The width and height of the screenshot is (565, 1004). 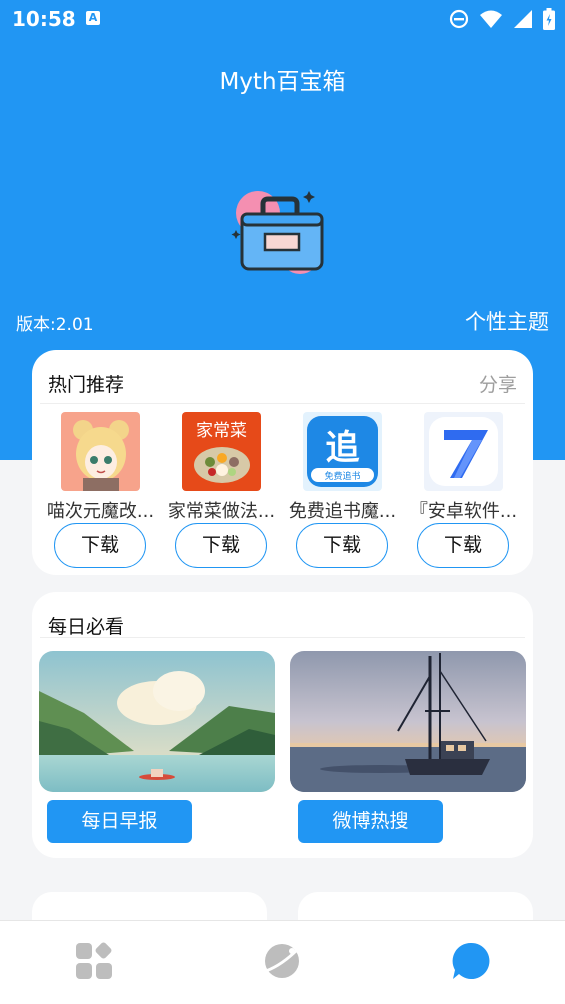 I want to click on battery-icon, so click(x=549, y=19).